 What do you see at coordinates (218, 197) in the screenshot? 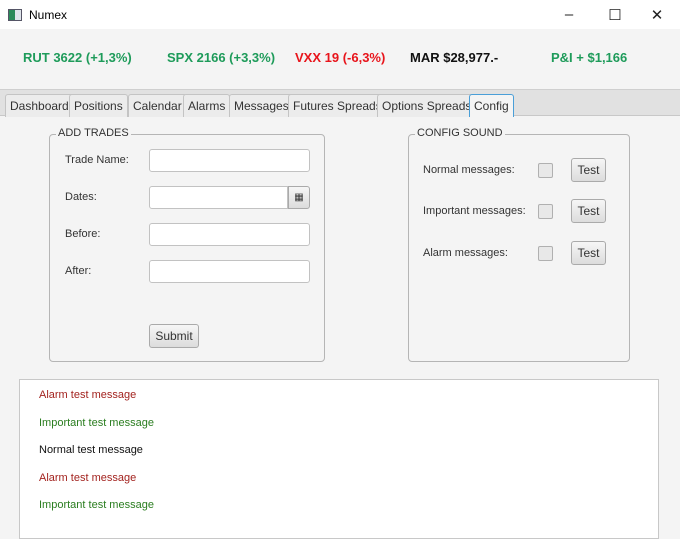
I see `dates-input` at bounding box center [218, 197].